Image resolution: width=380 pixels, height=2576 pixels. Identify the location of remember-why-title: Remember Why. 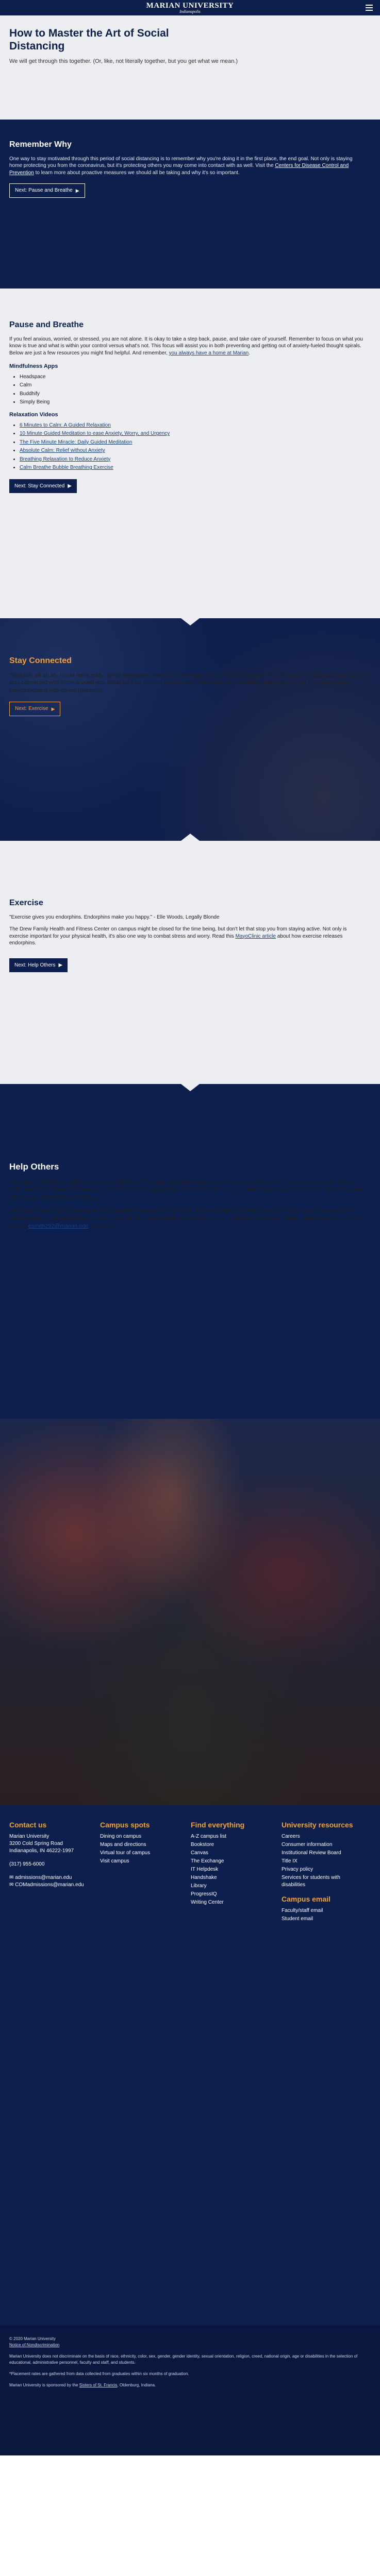
(40, 144).